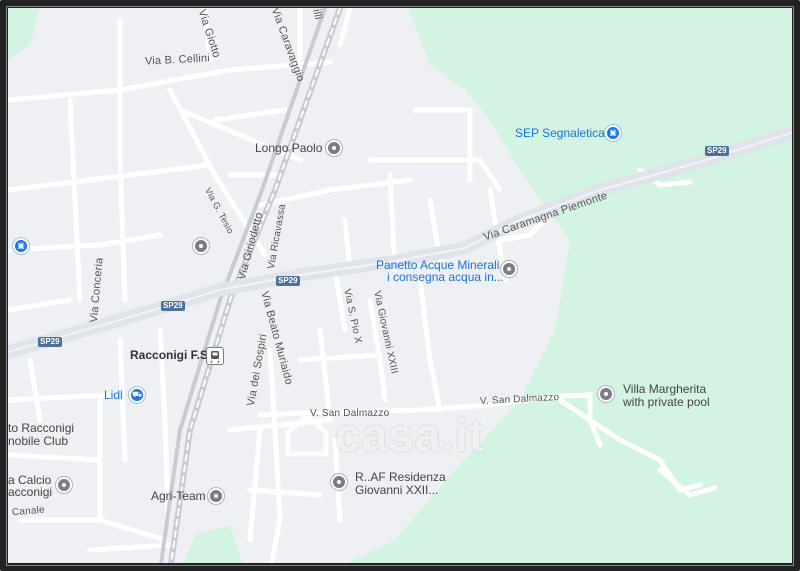 The image size is (800, 571). I want to click on street-label-san-dalmazzo-west: V. San Dalmazzo, so click(350, 413).